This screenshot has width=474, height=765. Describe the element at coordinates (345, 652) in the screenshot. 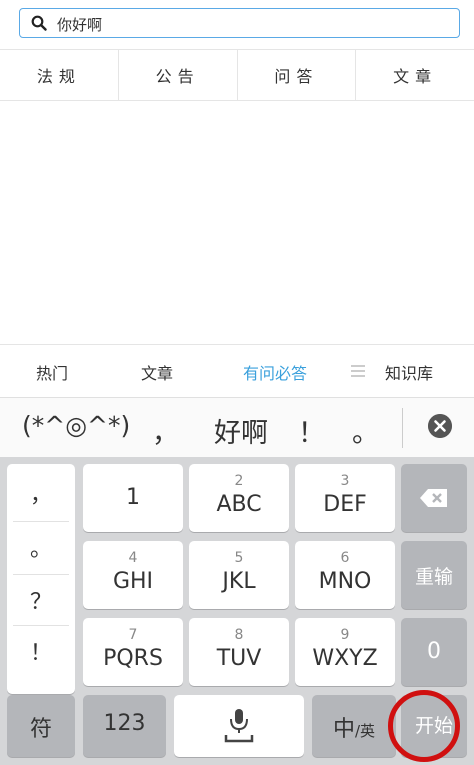

I see `key-9-wxyz: 9 WXYZ` at that location.